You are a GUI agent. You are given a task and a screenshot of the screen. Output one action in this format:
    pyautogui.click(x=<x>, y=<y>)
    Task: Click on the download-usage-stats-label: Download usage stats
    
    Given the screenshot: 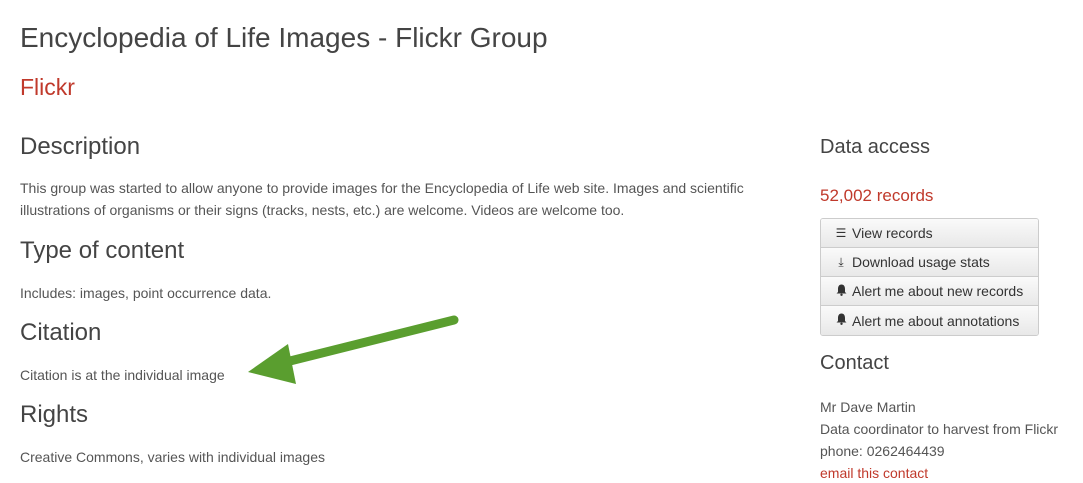 What is the action you would take?
    pyautogui.click(x=921, y=262)
    